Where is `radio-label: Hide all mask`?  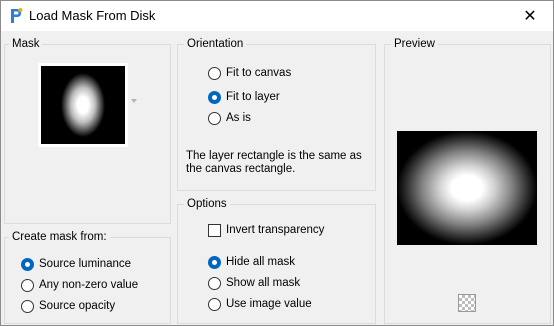
radio-label: Hide all mask is located at coordinates (261, 262).